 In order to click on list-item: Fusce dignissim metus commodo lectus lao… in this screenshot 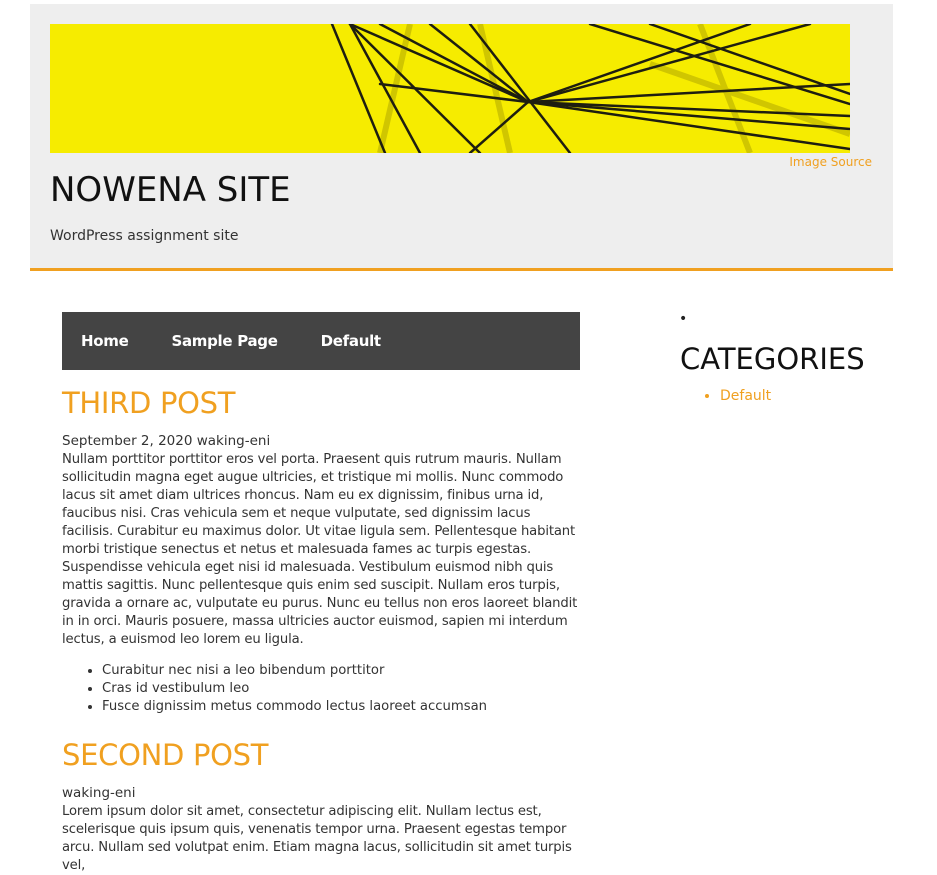, I will do `click(341, 707)`.